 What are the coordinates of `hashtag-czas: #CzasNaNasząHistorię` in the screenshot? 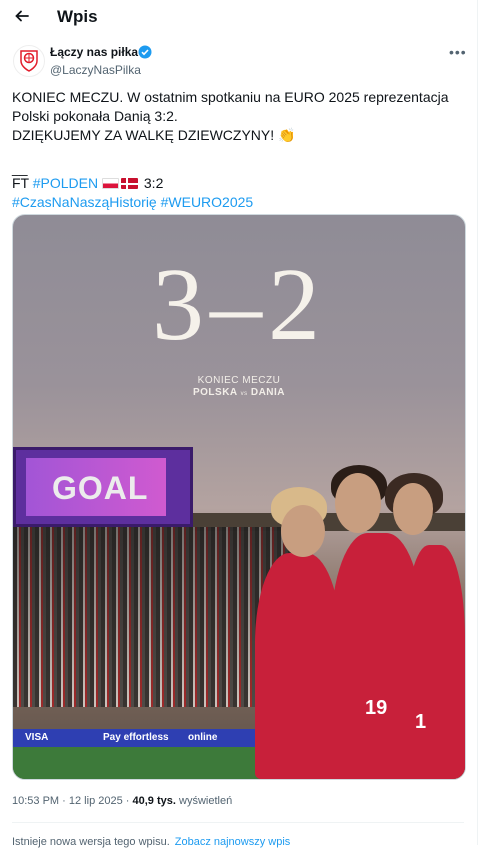 It's located at (84, 202).